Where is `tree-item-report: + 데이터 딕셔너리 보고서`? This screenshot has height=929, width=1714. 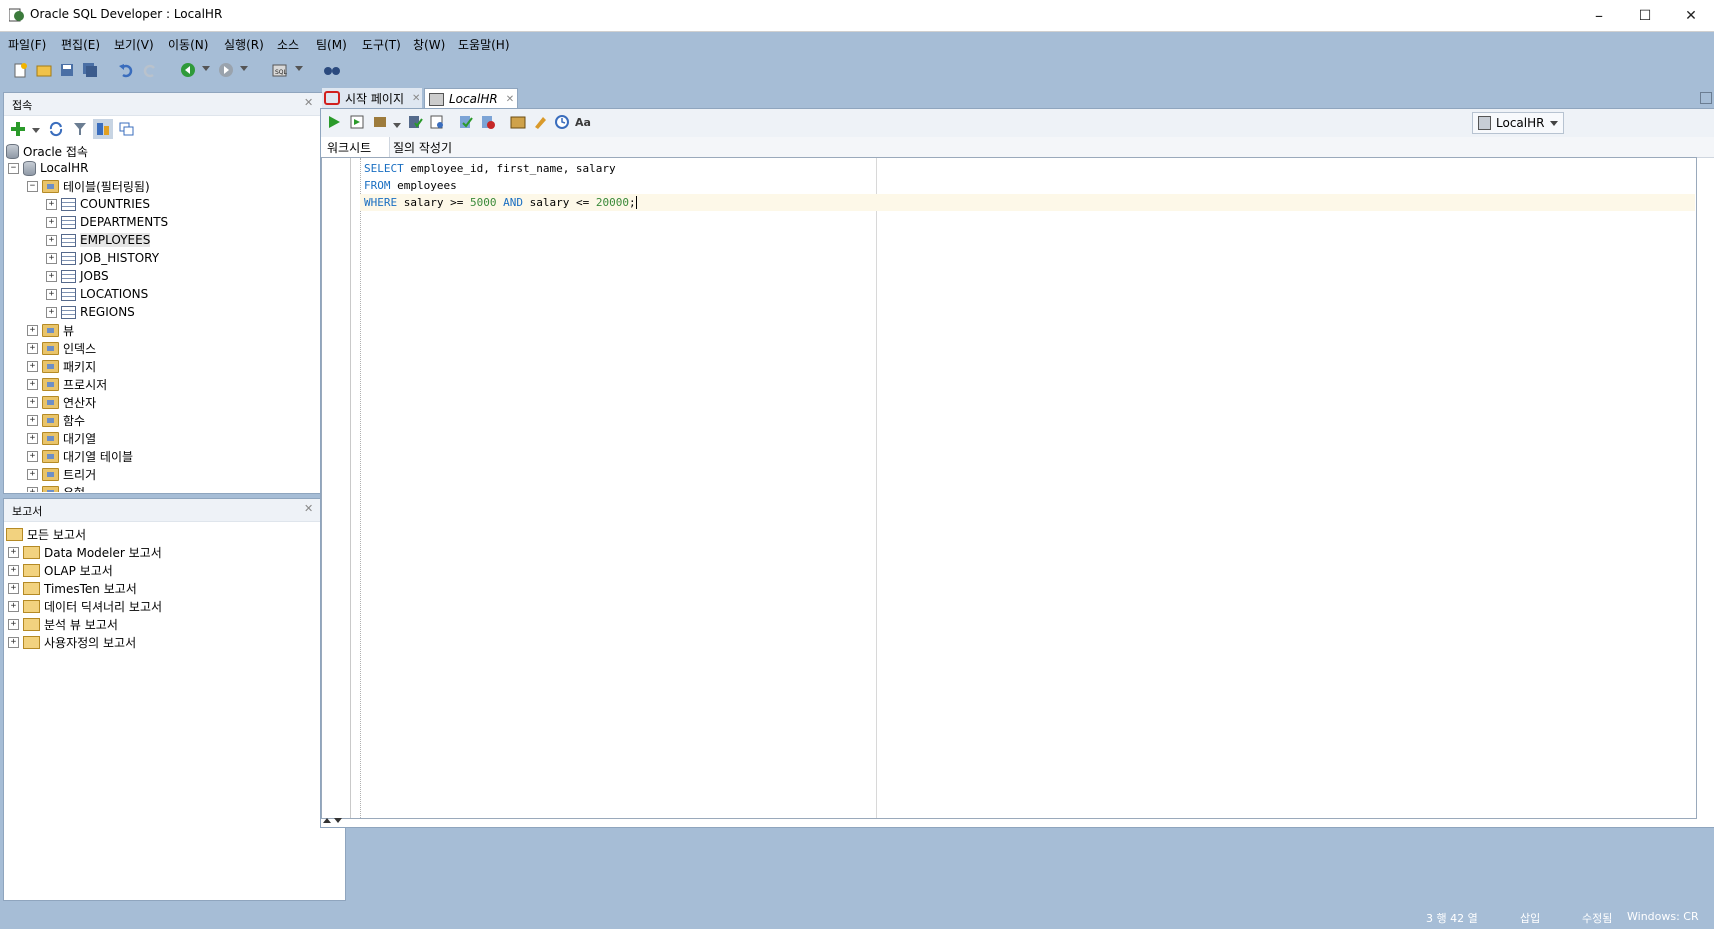 tree-item-report: + 데이터 딕셔너리 보고서 is located at coordinates (85, 606).